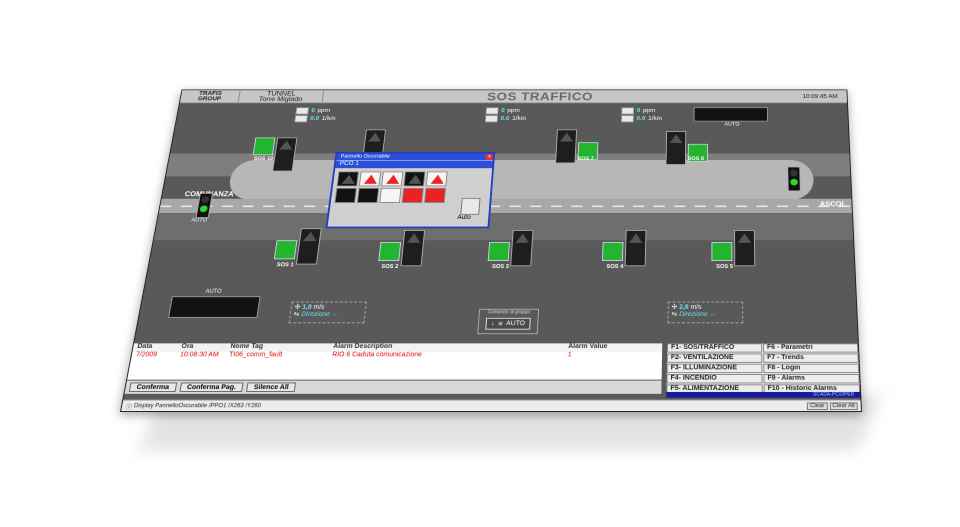  Describe the element at coordinates (714, 379) in the screenshot. I see `fkey-incendio: F4- INCENDIO` at that location.